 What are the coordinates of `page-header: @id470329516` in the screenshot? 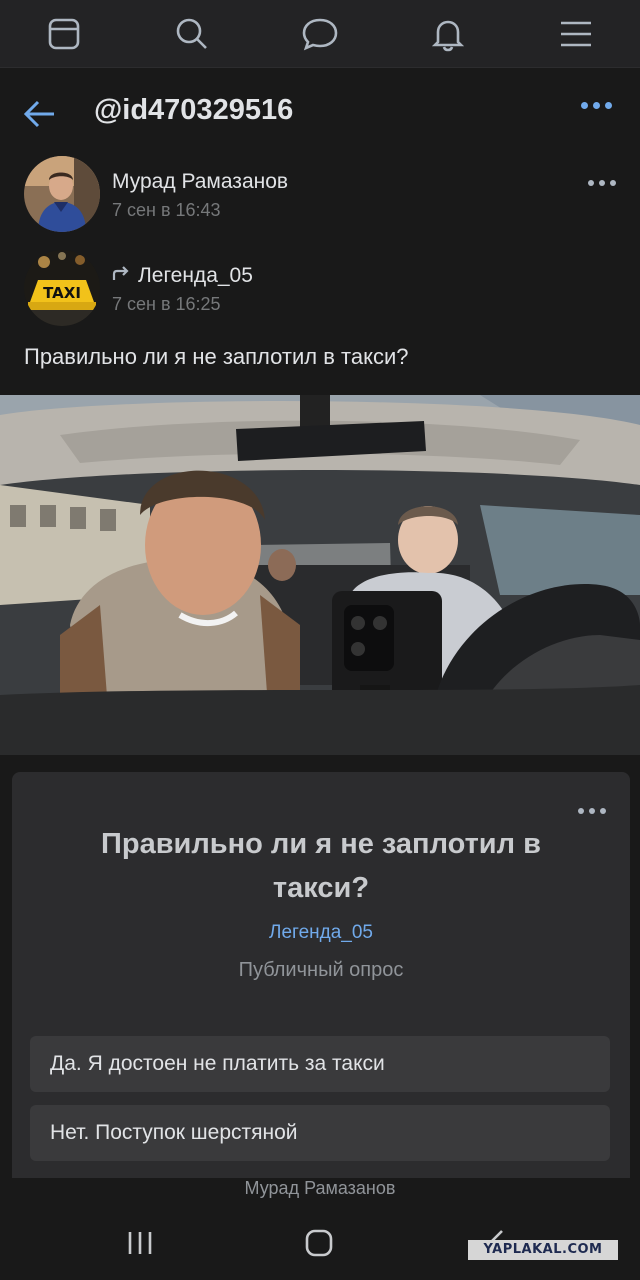 It's located at (320, 113).